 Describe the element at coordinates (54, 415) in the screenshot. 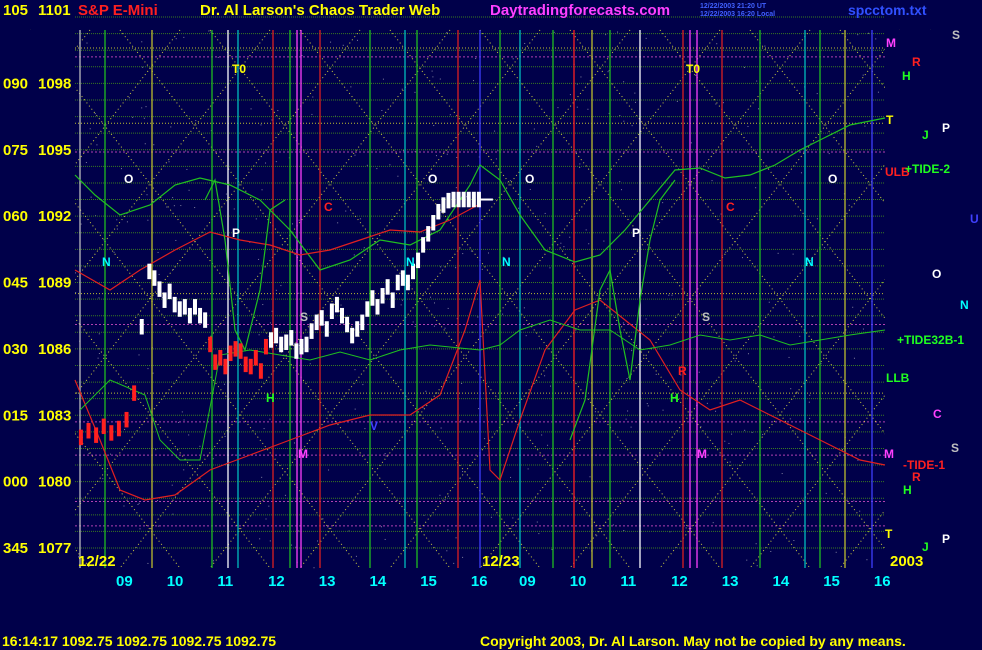

I see `y-axis-price-label: 1083` at that location.